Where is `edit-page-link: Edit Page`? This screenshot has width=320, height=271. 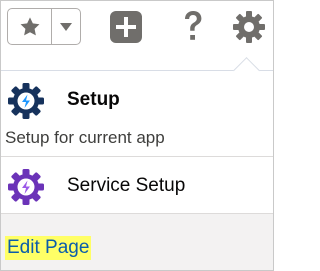 edit-page-link: Edit Page is located at coordinates (48, 248).